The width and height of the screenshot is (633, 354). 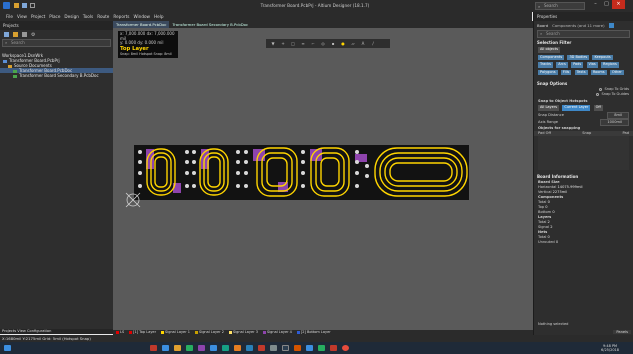 What do you see at coordinates (615, 94) in the screenshot?
I see `option-label: Snap To Guides` at bounding box center [615, 94].